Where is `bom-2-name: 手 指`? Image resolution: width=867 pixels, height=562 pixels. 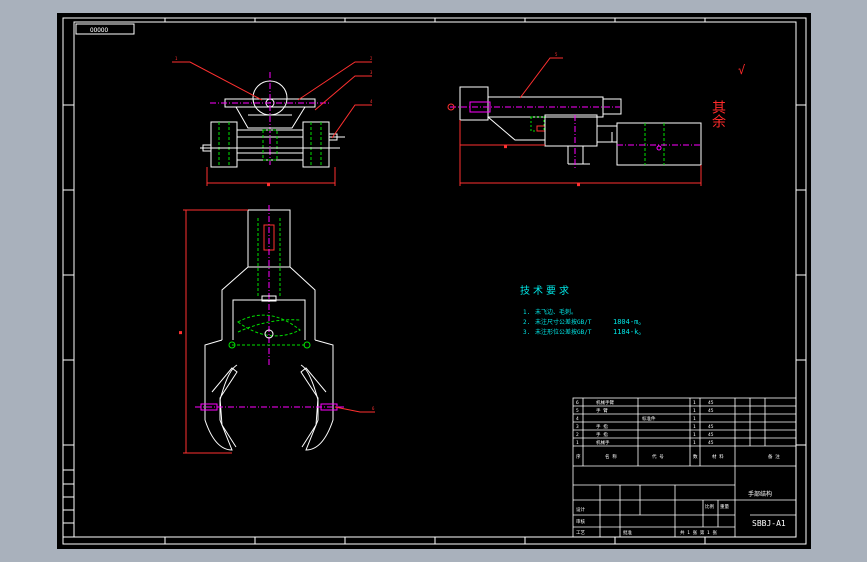
bom-2-name: 手 指 is located at coordinates (602, 434).